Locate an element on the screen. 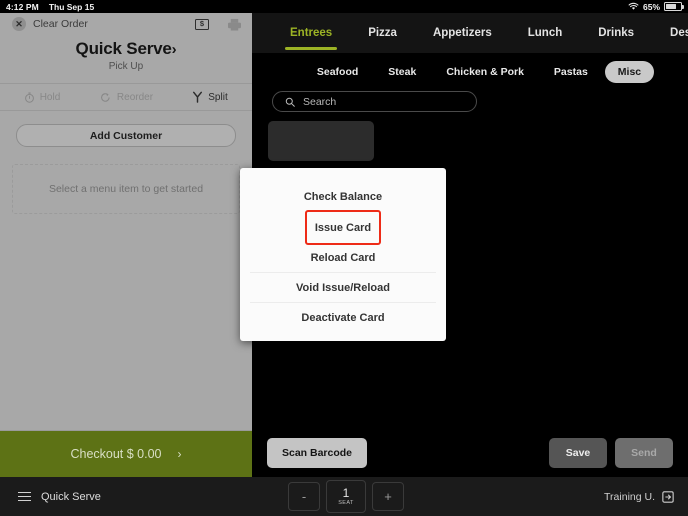 Image resolution: width=688 pixels, height=516 pixels. status-date: Thu Sep 15 is located at coordinates (71, 6).